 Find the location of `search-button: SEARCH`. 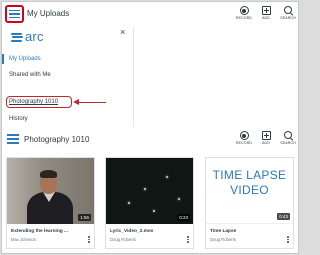

search-button: SEARCH is located at coordinates (287, 13).